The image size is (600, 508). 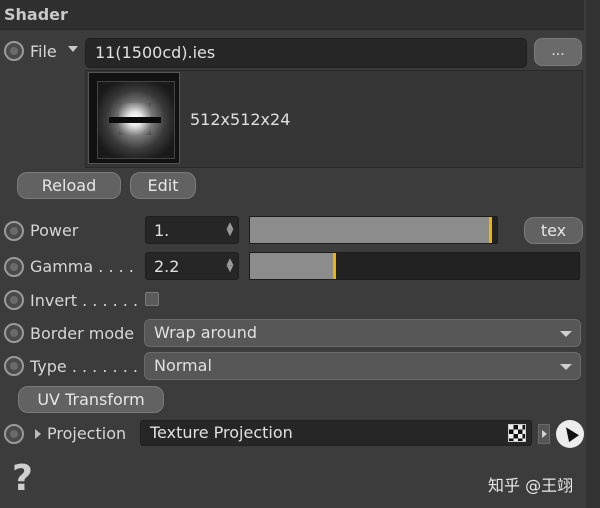 What do you see at coordinates (14, 434) in the screenshot?
I see `projection-keyframe-icon` at bounding box center [14, 434].